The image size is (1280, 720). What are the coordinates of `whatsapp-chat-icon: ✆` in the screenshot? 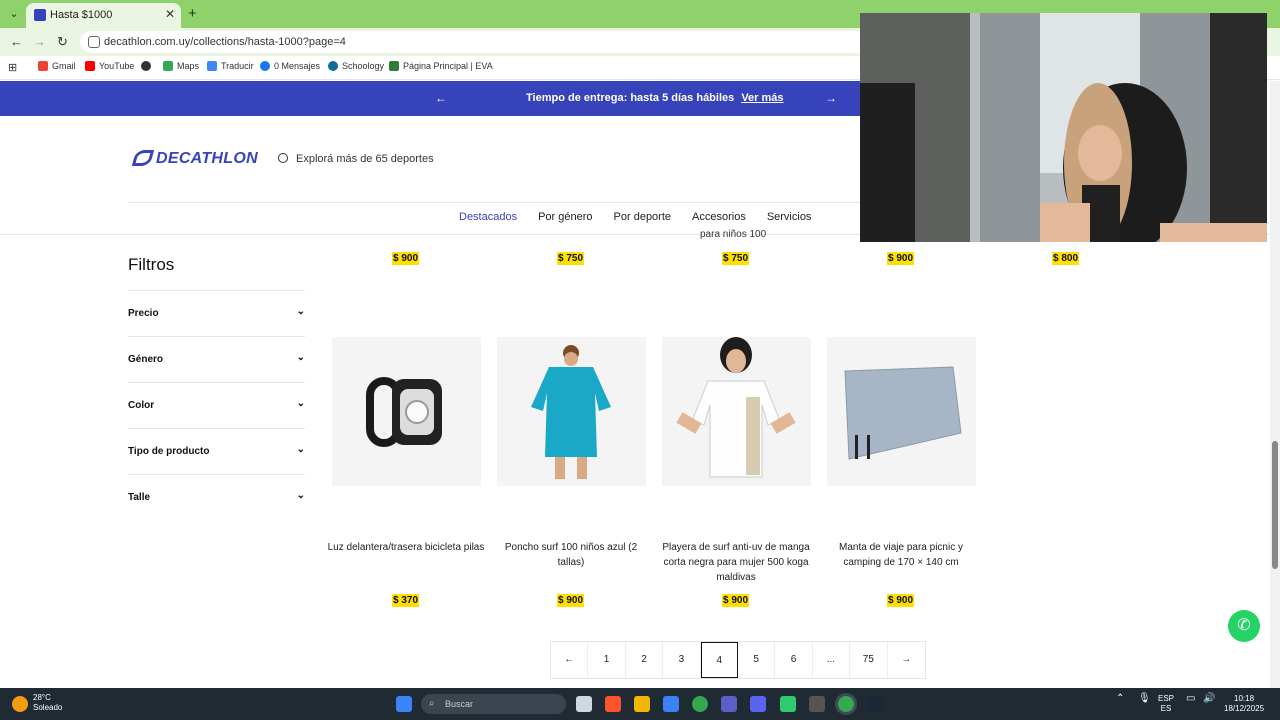 It's located at (1244, 626).